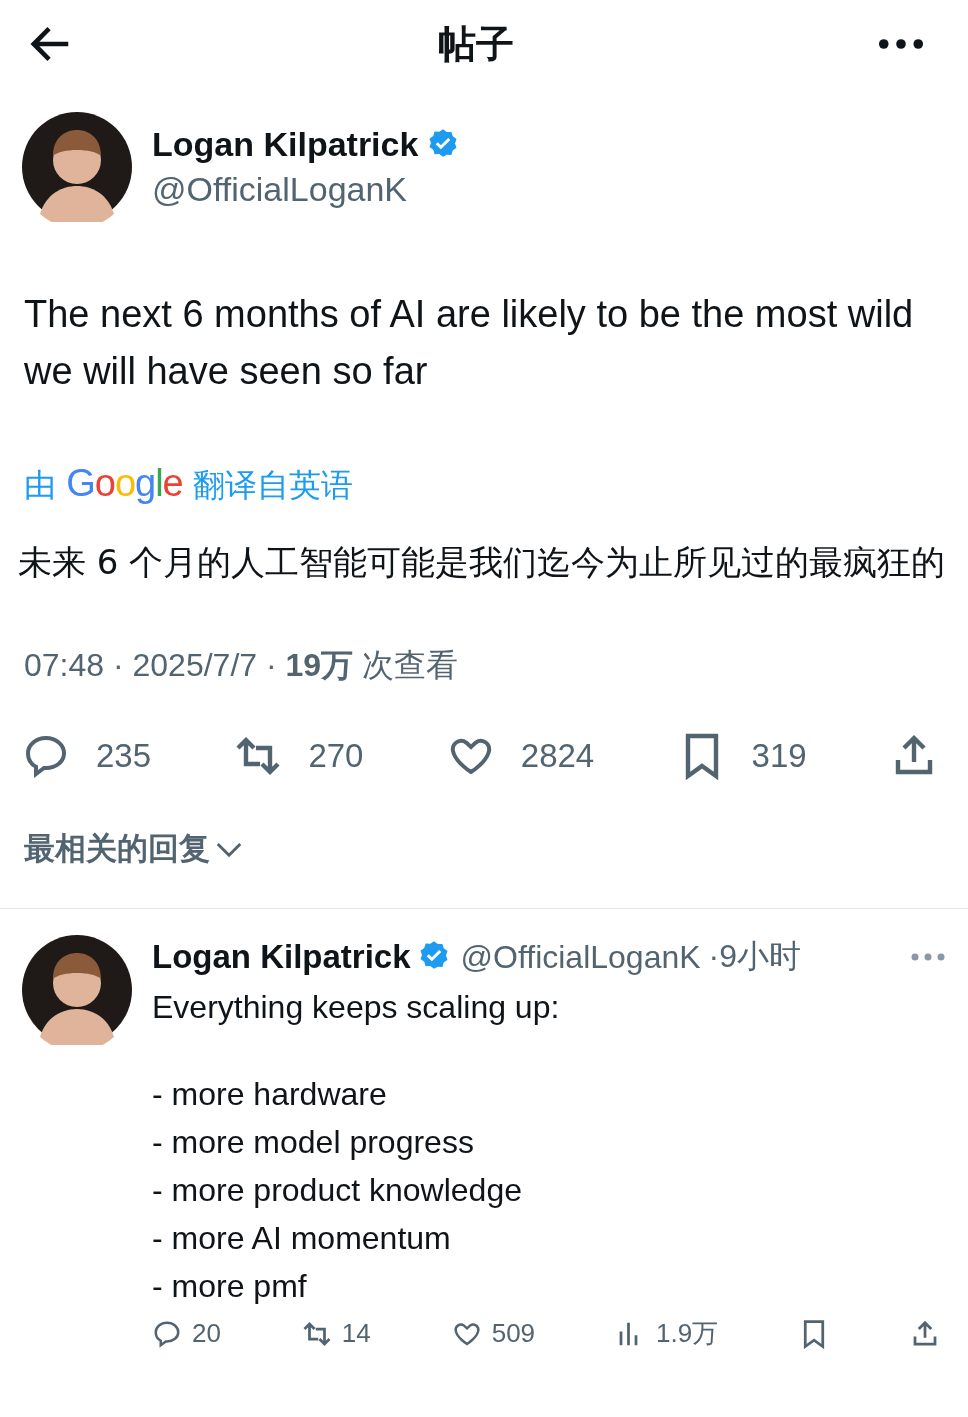 The image size is (968, 1417). What do you see at coordinates (302, 1238) in the screenshot?
I see `list-item: - more AI momentum` at bounding box center [302, 1238].